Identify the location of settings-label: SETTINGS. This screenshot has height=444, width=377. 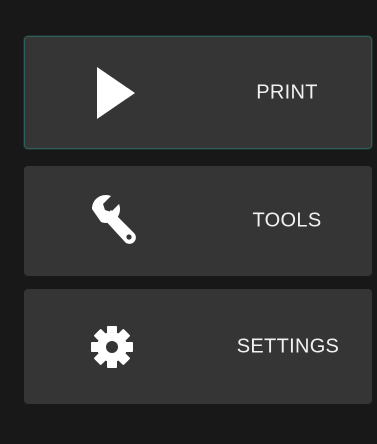
(288, 346).